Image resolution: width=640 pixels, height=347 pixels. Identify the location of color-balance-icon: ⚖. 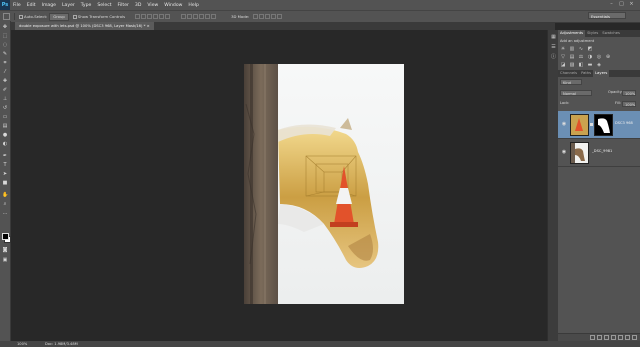
(581, 57).